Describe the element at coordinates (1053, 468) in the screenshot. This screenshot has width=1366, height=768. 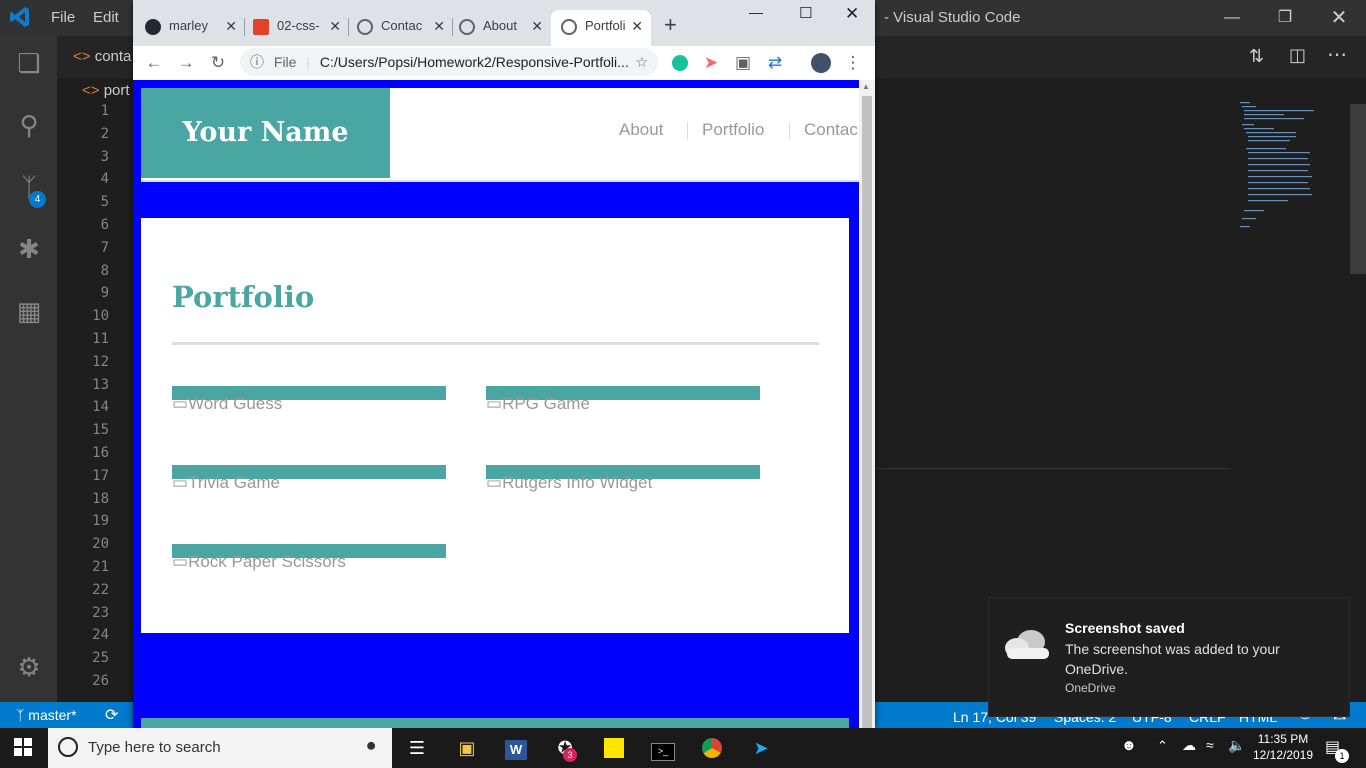
I see `panel-divider` at that location.